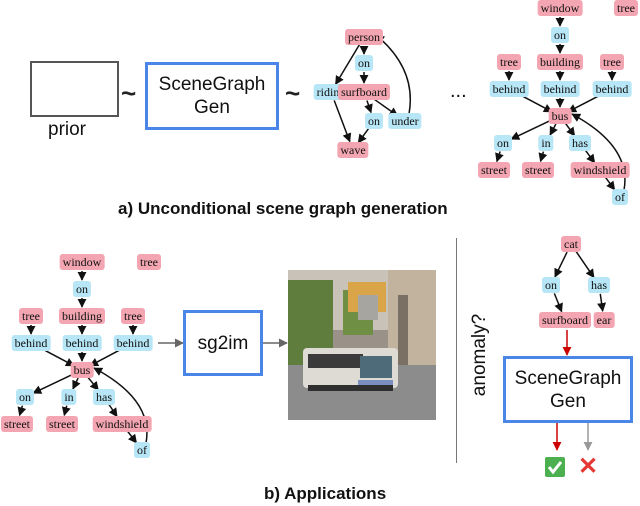 This screenshot has width=640, height=506. Describe the element at coordinates (393, 74) in the screenshot. I see `edge-under-to-person` at that location.